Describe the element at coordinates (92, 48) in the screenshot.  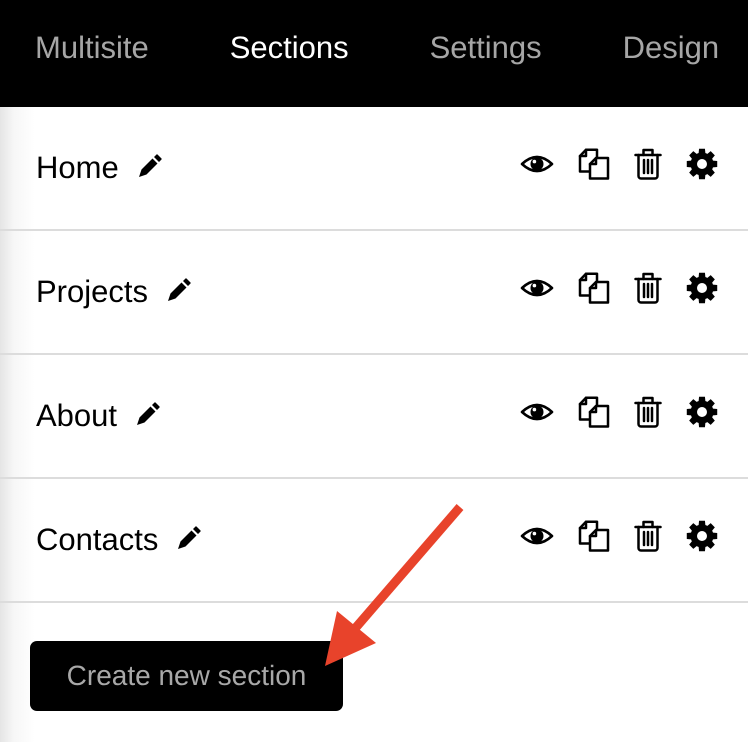
I see `nav-tab: Multisite` at that location.